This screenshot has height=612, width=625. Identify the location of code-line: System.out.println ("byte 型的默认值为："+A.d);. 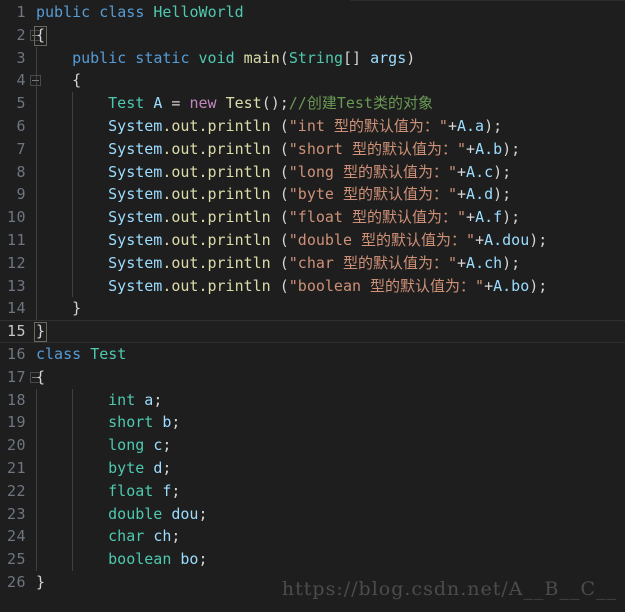
(312, 194).